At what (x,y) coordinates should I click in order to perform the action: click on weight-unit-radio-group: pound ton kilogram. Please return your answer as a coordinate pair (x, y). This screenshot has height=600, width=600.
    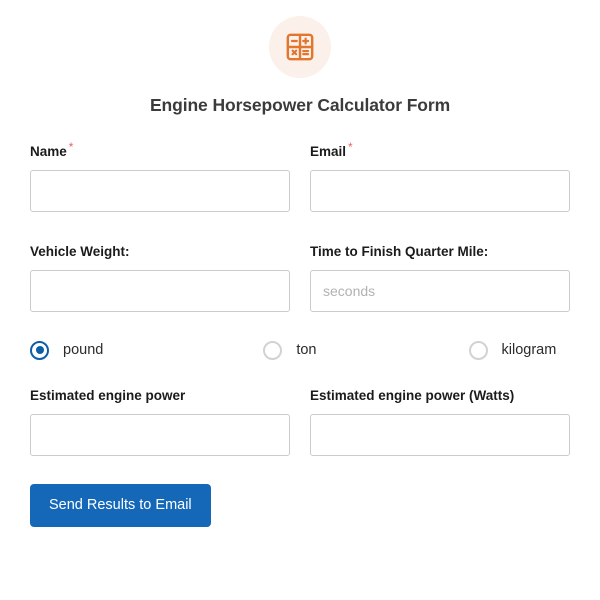
    Looking at the image, I should click on (300, 350).